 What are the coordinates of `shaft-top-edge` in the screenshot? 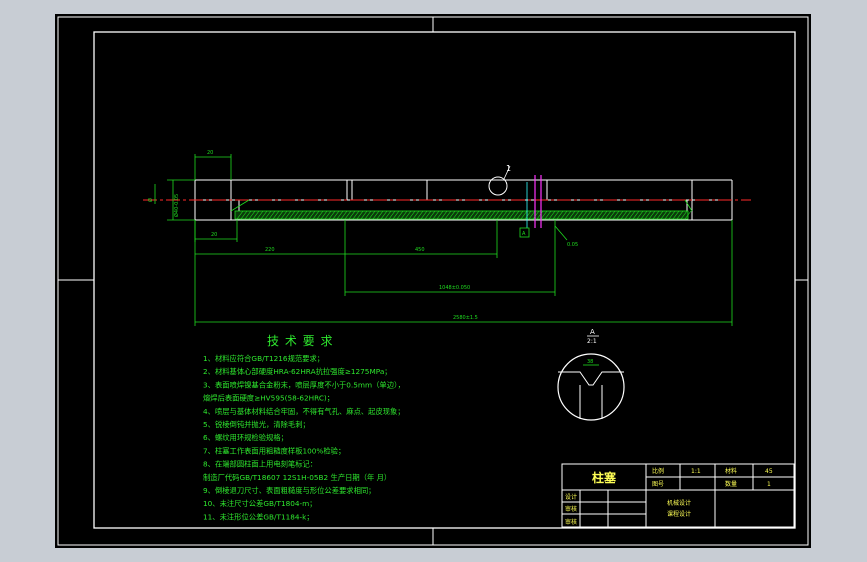 It's located at (463, 190).